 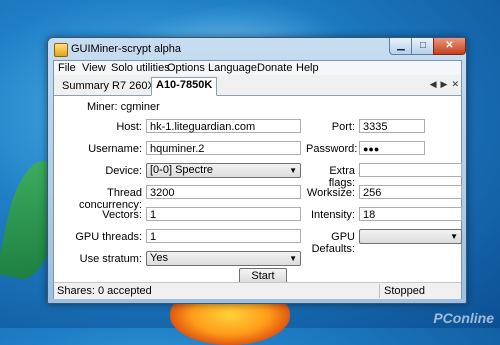 What do you see at coordinates (110, 259) in the screenshot?
I see `use-stratum-label: Use stratum:` at bounding box center [110, 259].